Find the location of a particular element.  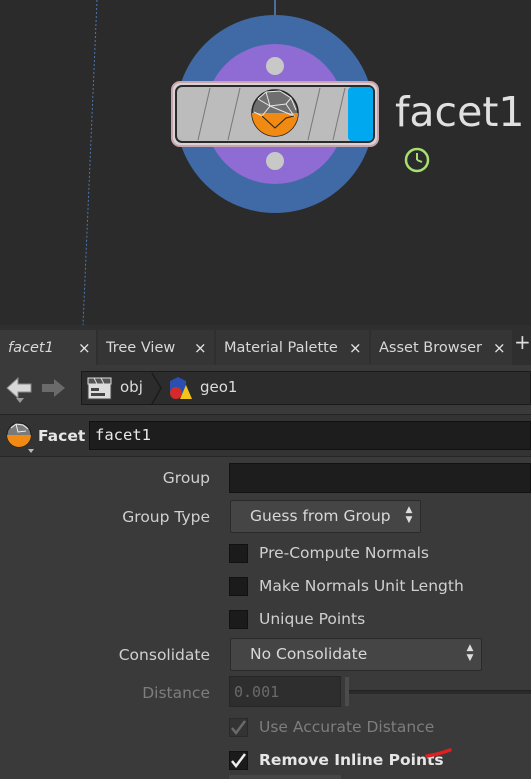

tab-label: Tree View is located at coordinates (141, 348).